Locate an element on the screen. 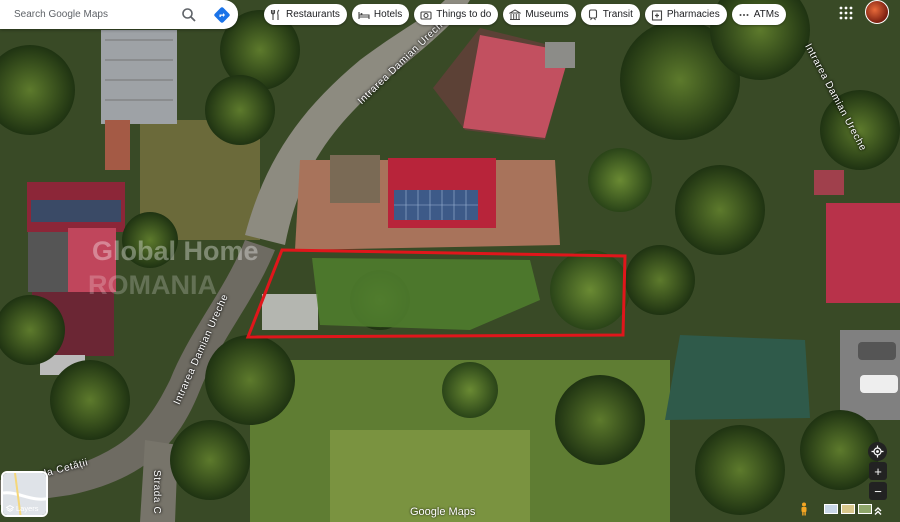 The width and height of the screenshot is (900, 522). chip-museums: Museums is located at coordinates (539, 14).